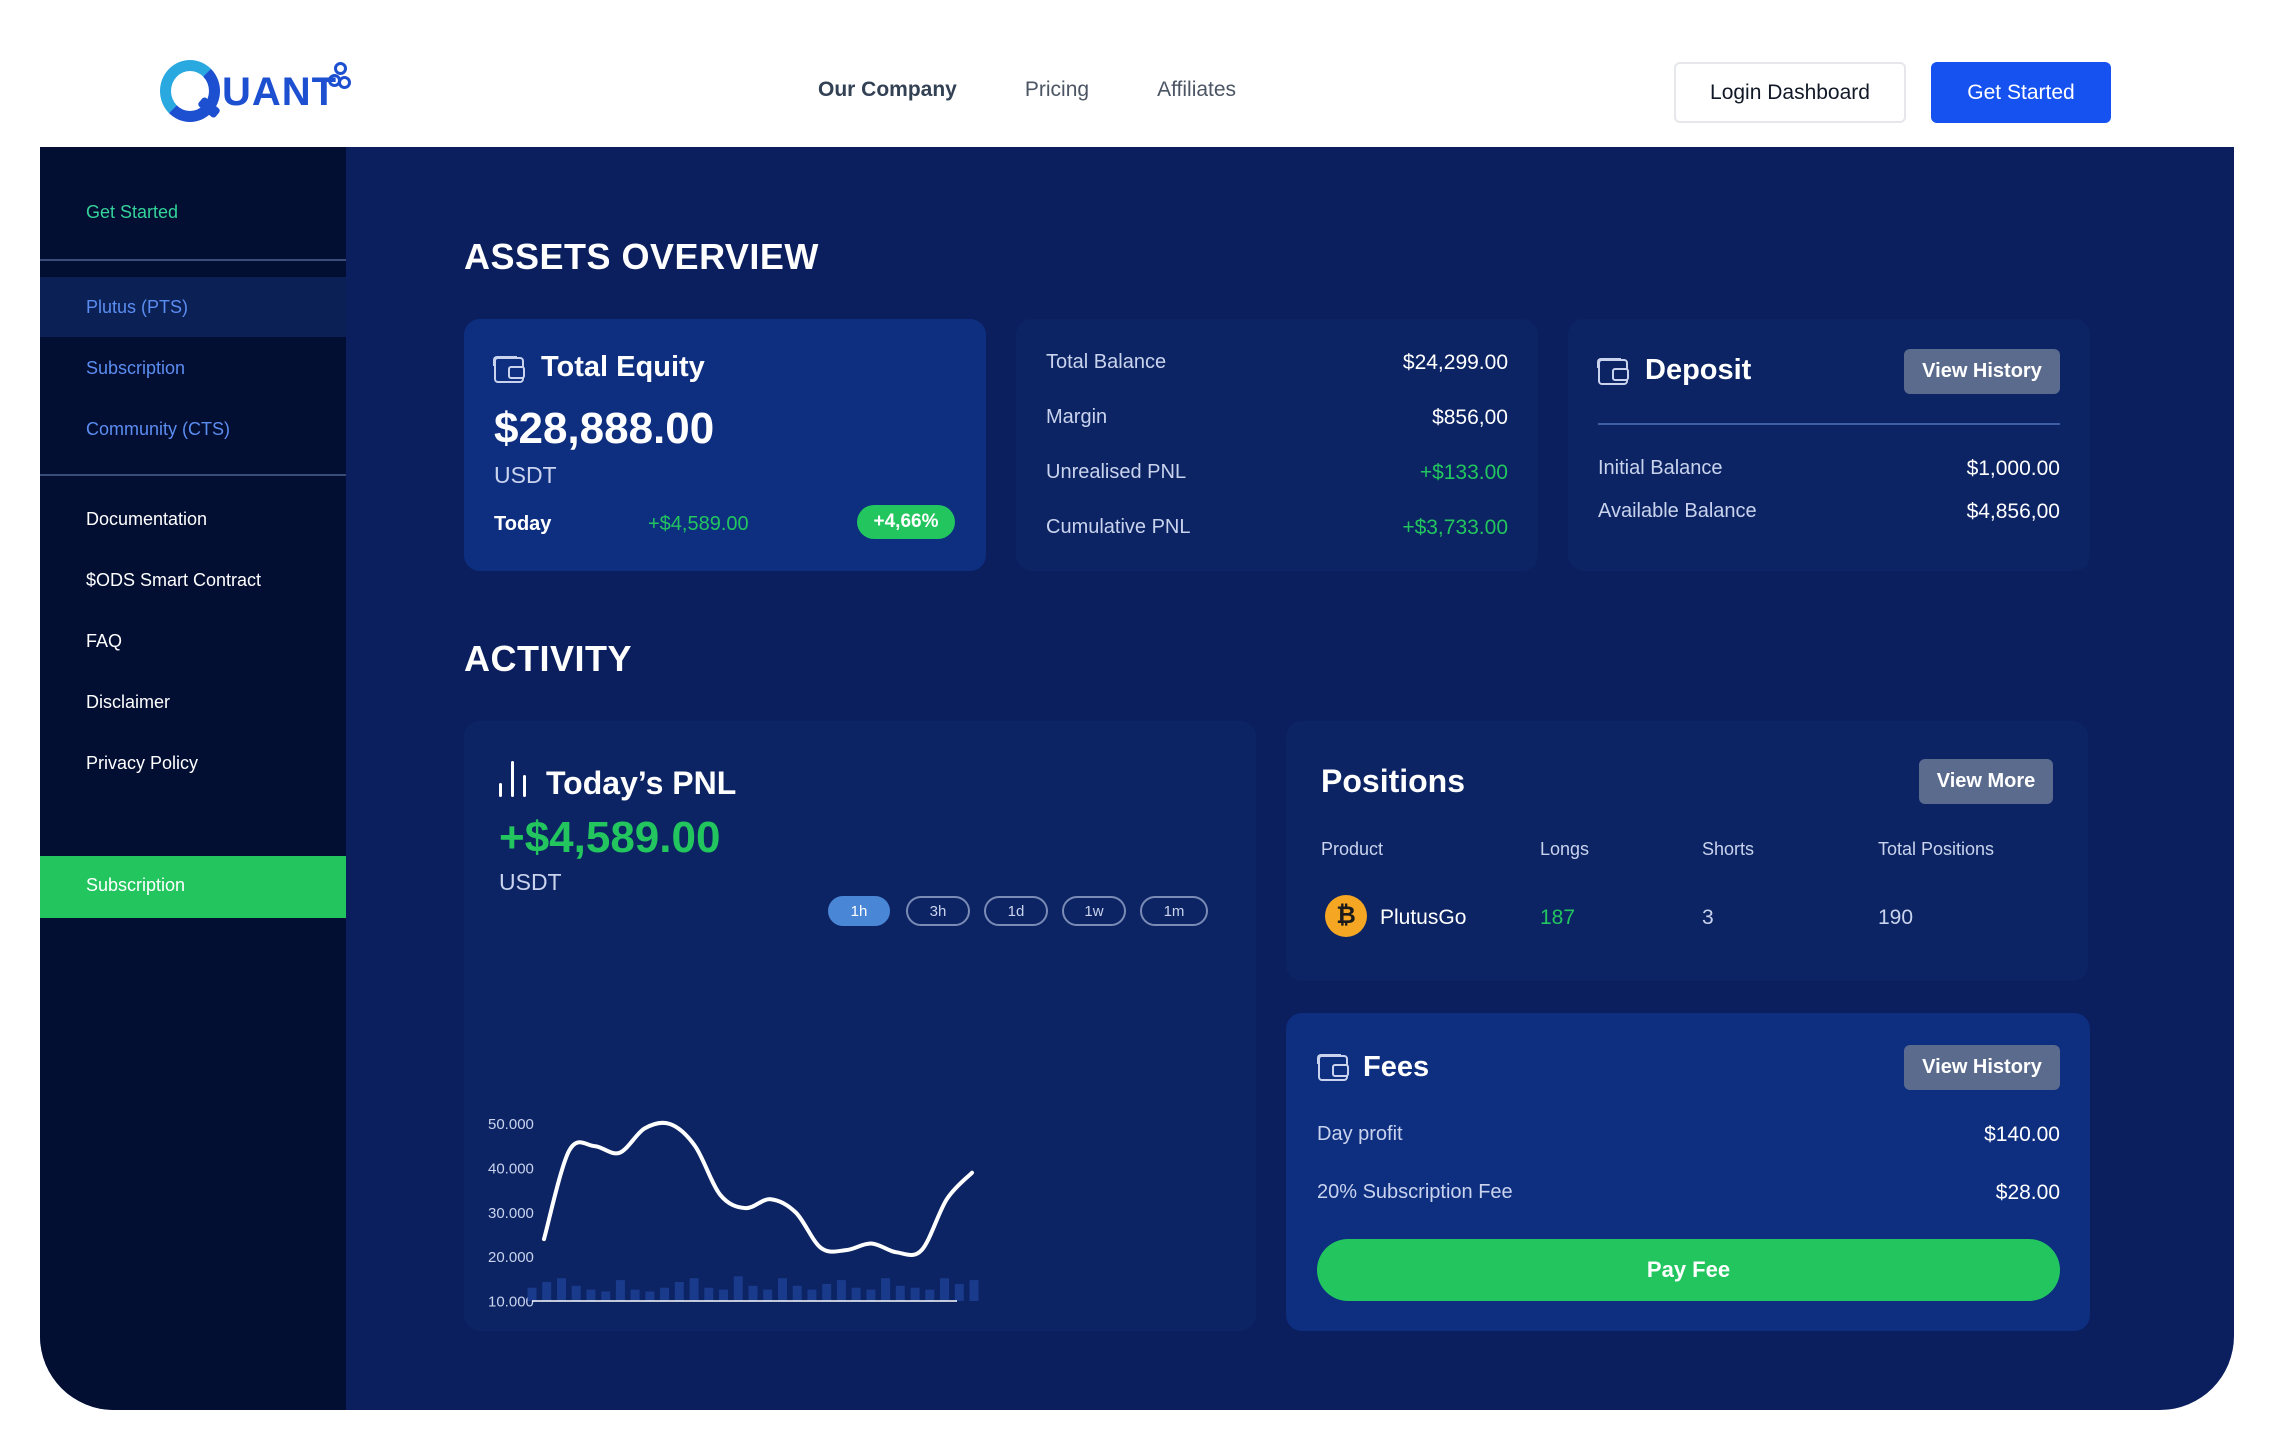  What do you see at coordinates (808, 1330) in the screenshot?
I see `x-tick-label: 19:30` at bounding box center [808, 1330].